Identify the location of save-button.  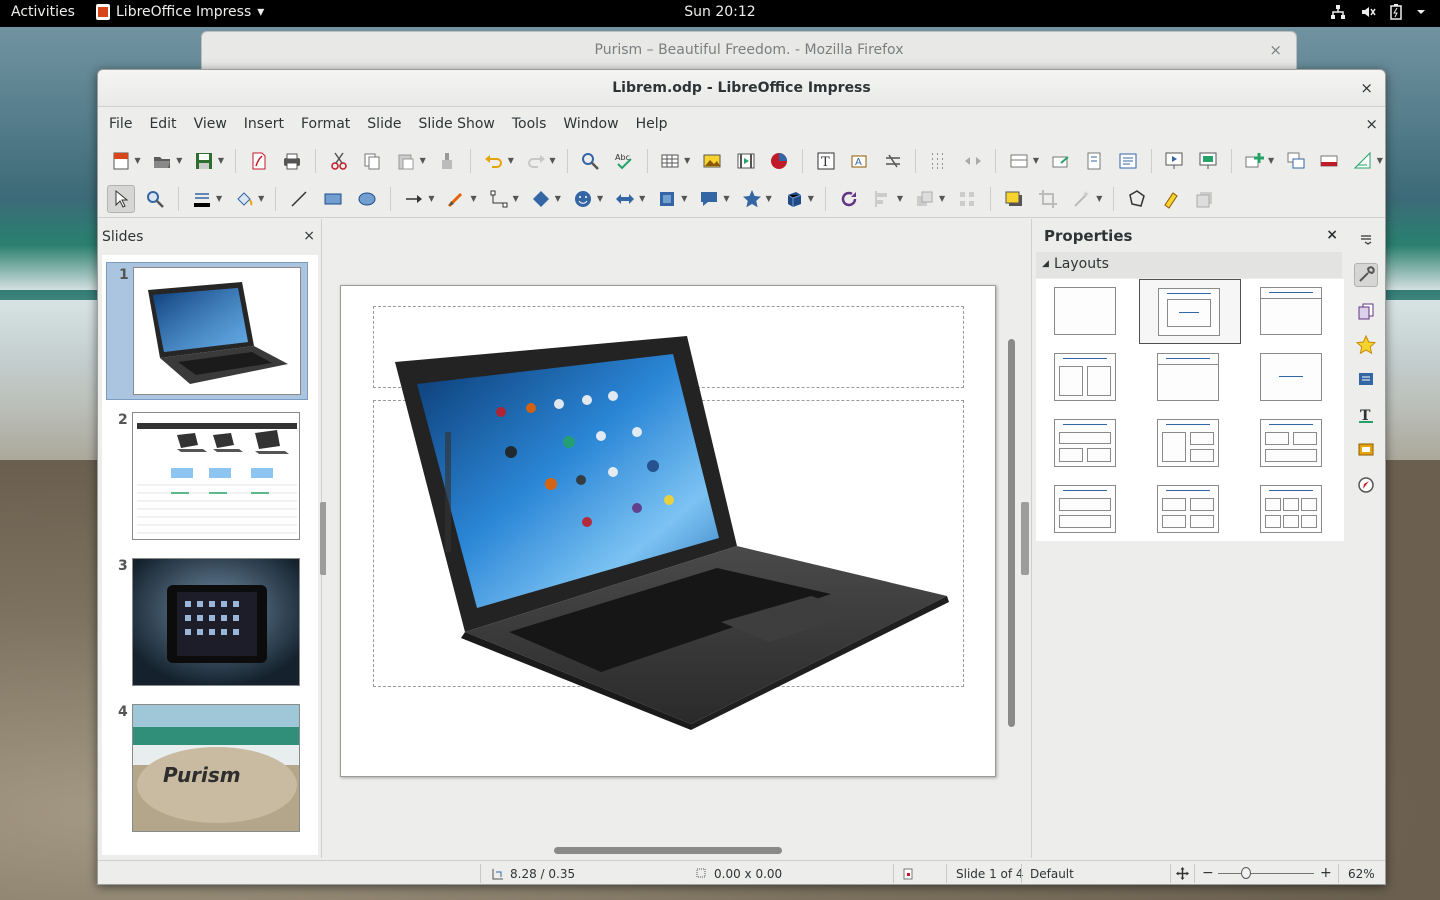
(204, 161).